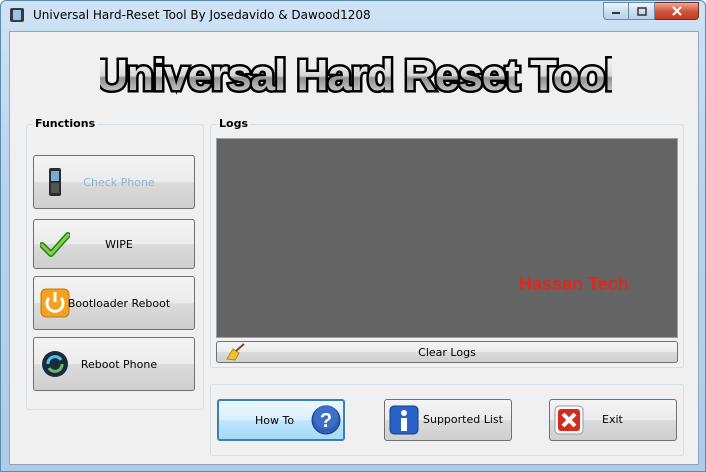  I want to click on caption-buttons, so click(651, 11).